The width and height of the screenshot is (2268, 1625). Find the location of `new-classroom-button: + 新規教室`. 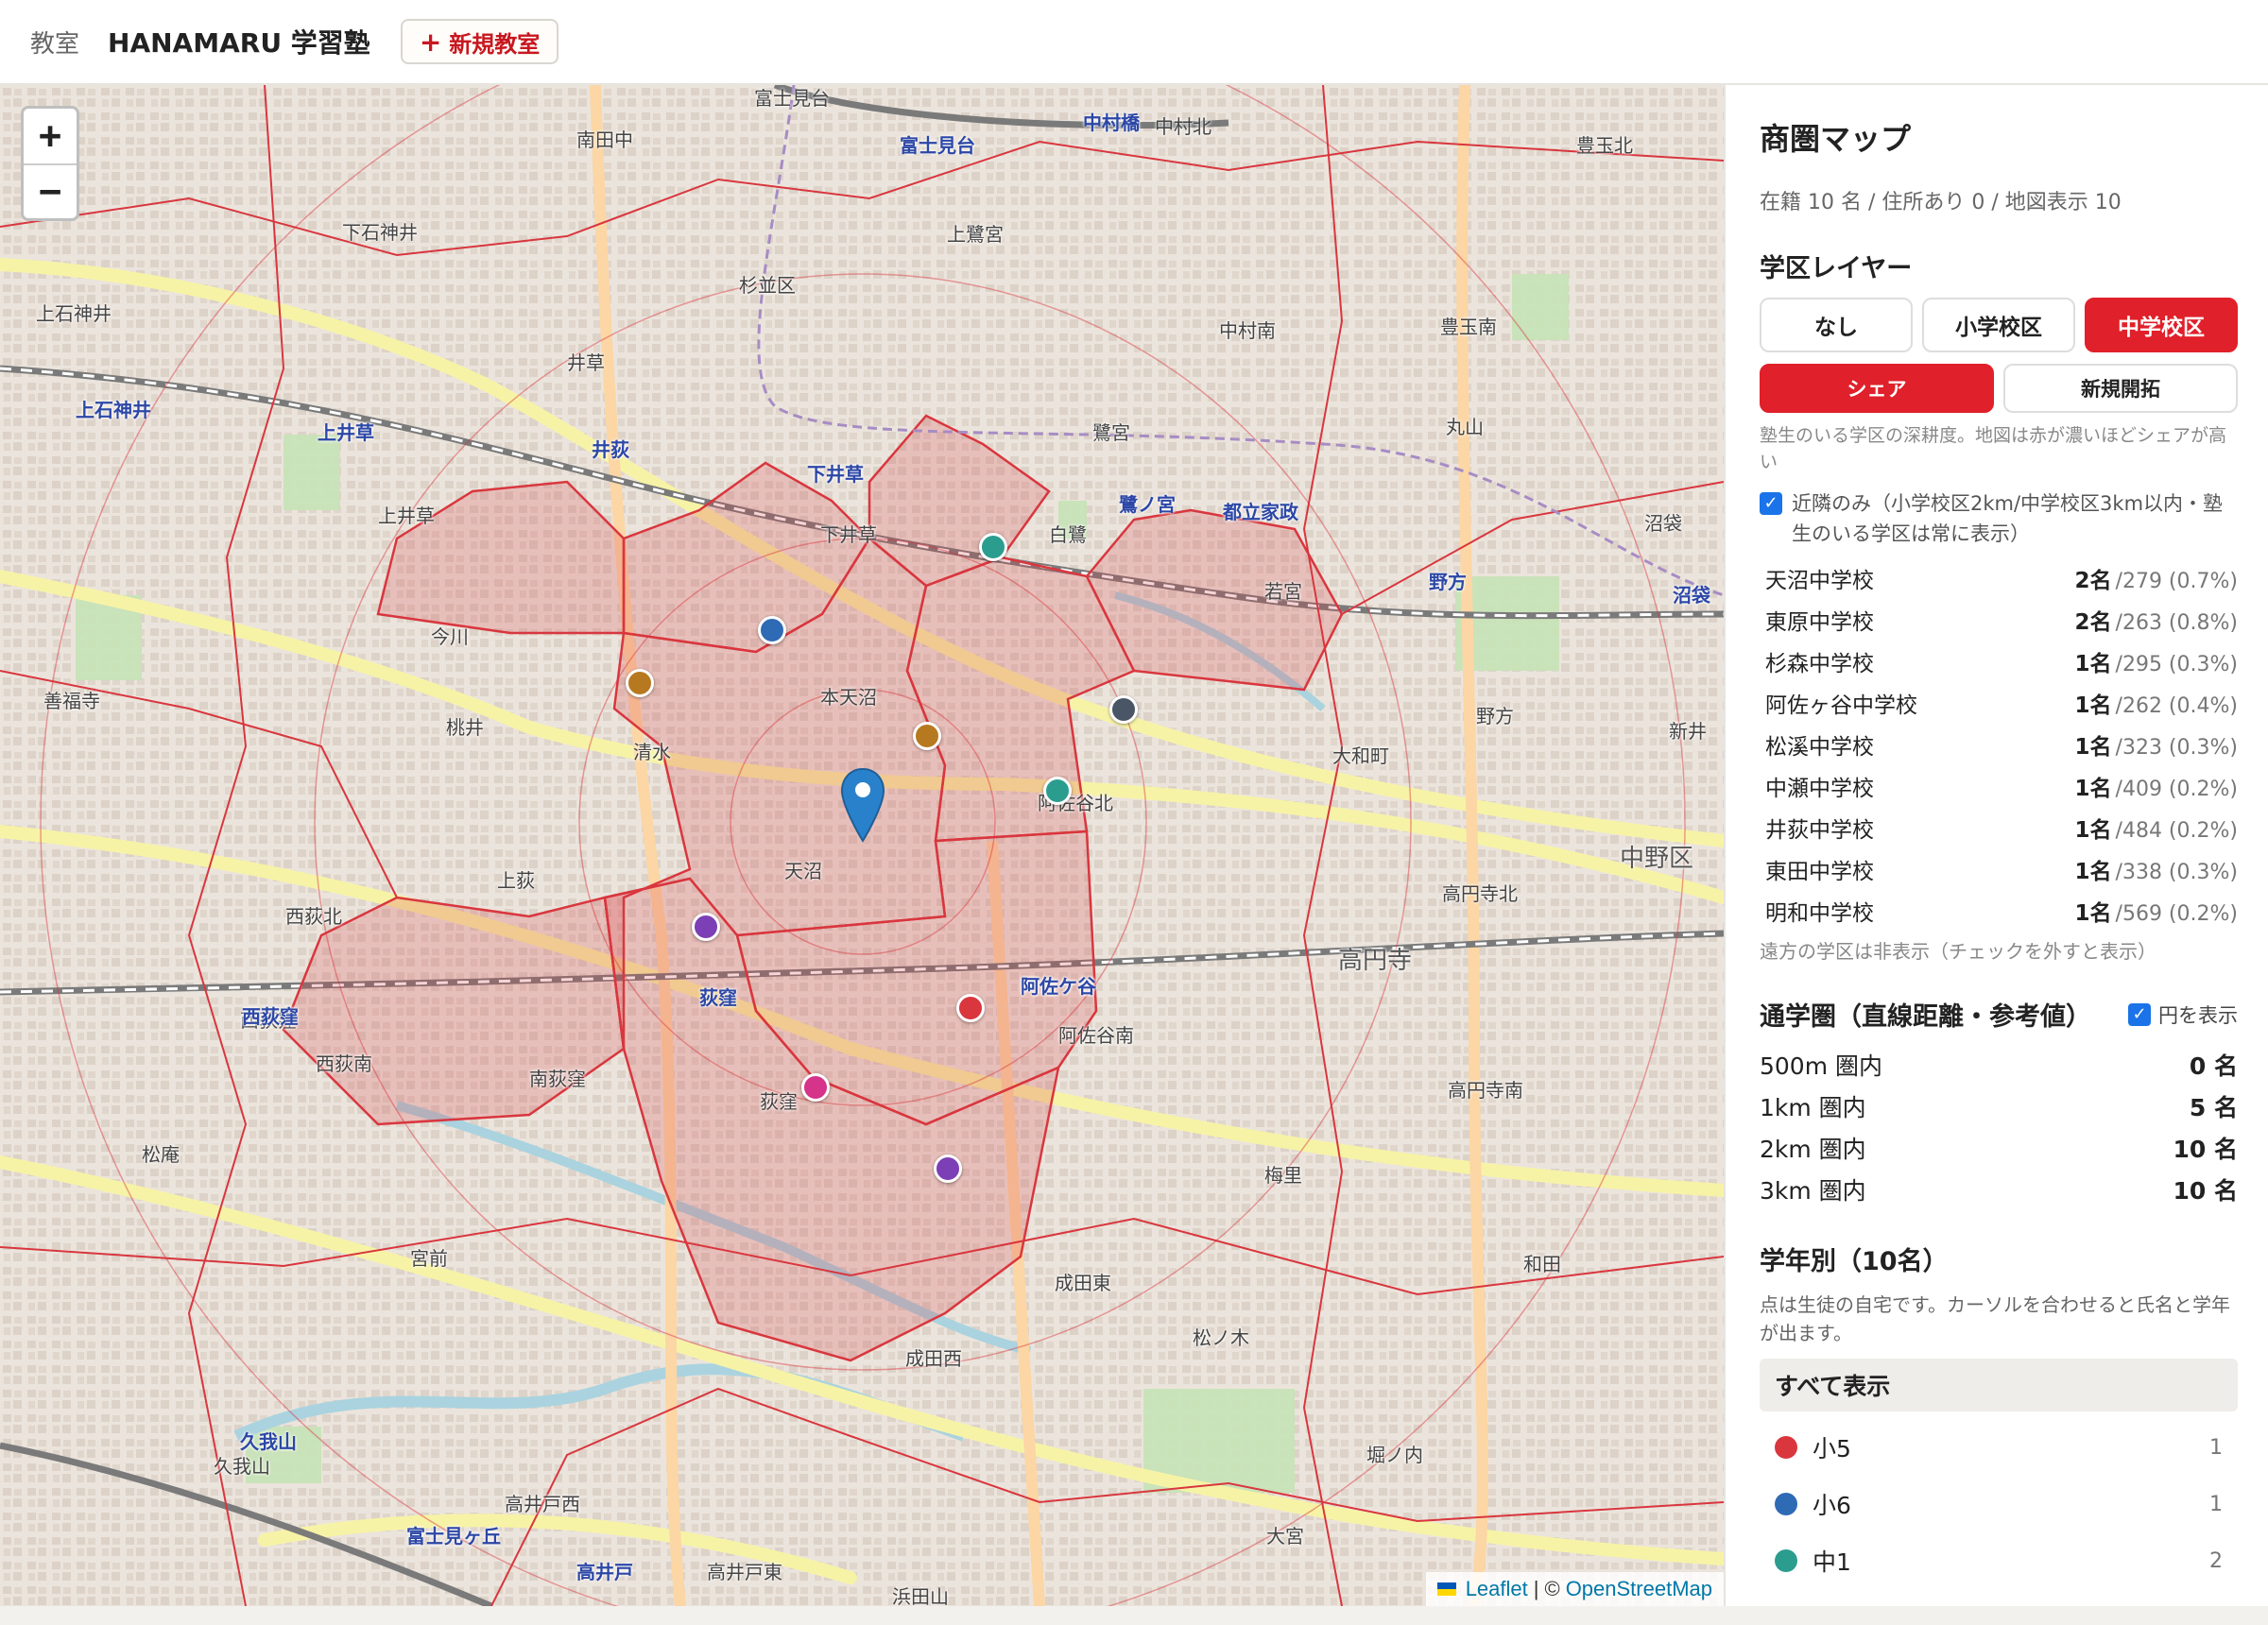

new-classroom-button: + 新規教室 is located at coordinates (479, 42).